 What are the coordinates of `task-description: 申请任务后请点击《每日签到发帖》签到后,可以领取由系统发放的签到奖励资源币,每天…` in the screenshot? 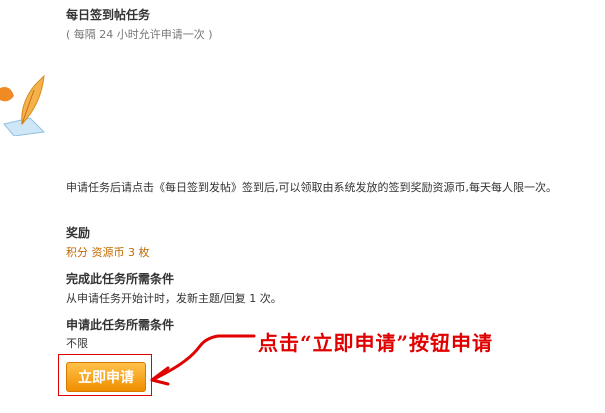 It's located at (311, 187).